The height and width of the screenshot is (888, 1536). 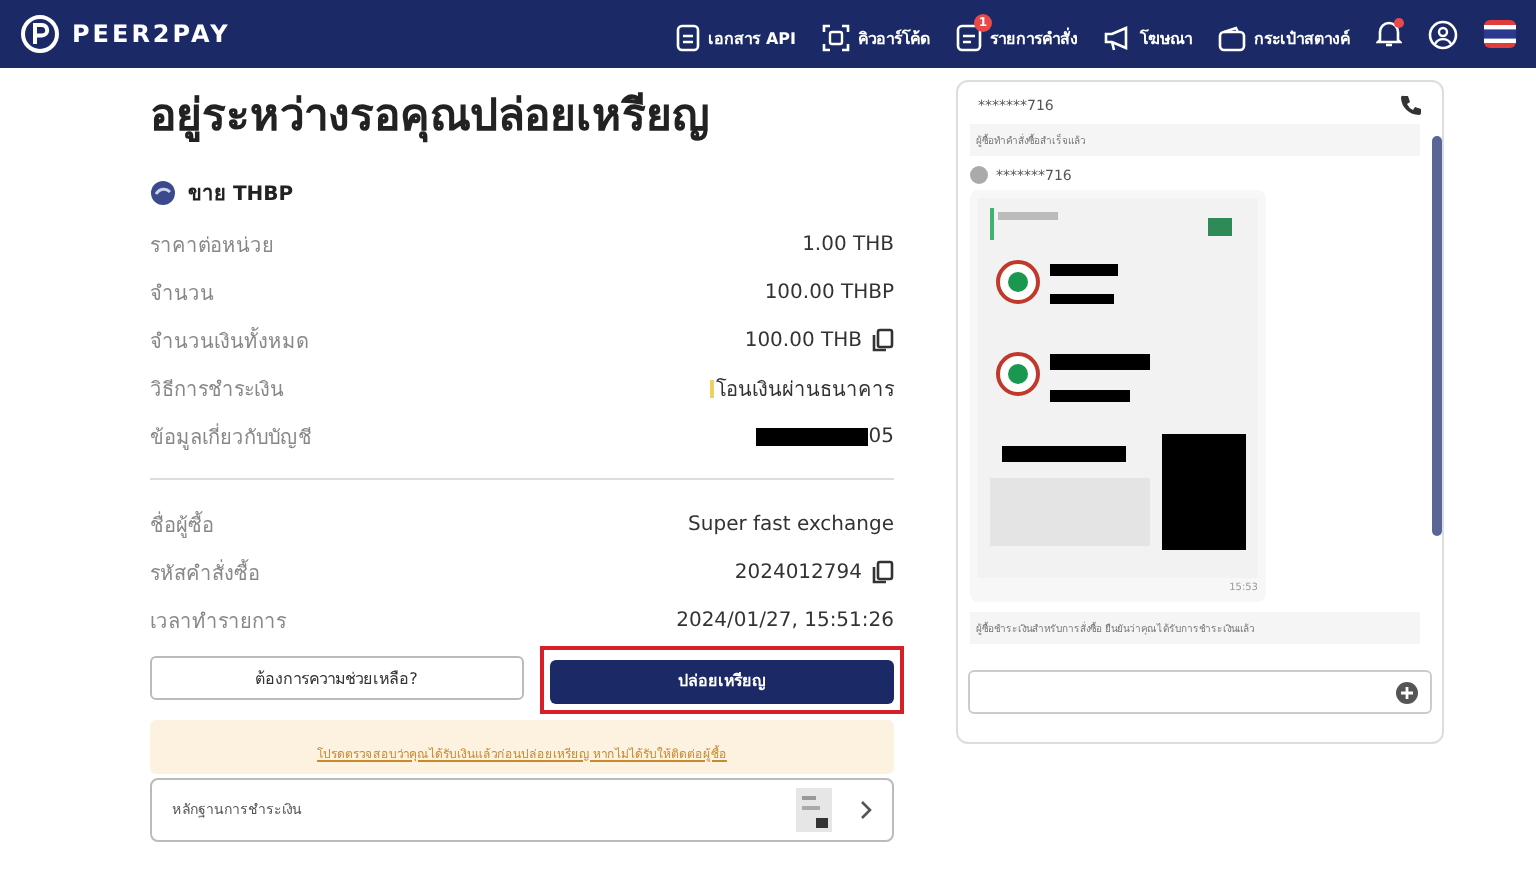 What do you see at coordinates (1437, 336) in the screenshot?
I see `scrollbar` at bounding box center [1437, 336].